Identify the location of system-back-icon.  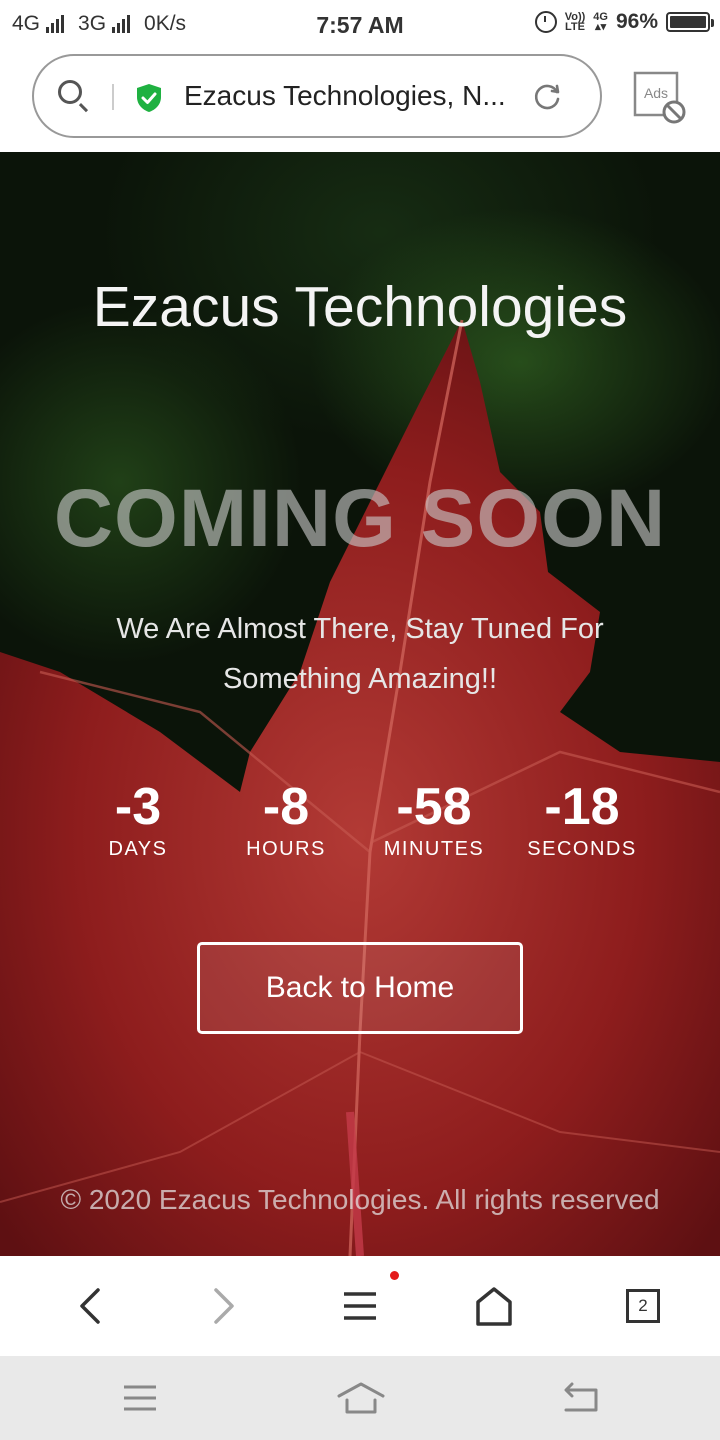
(579, 1398).